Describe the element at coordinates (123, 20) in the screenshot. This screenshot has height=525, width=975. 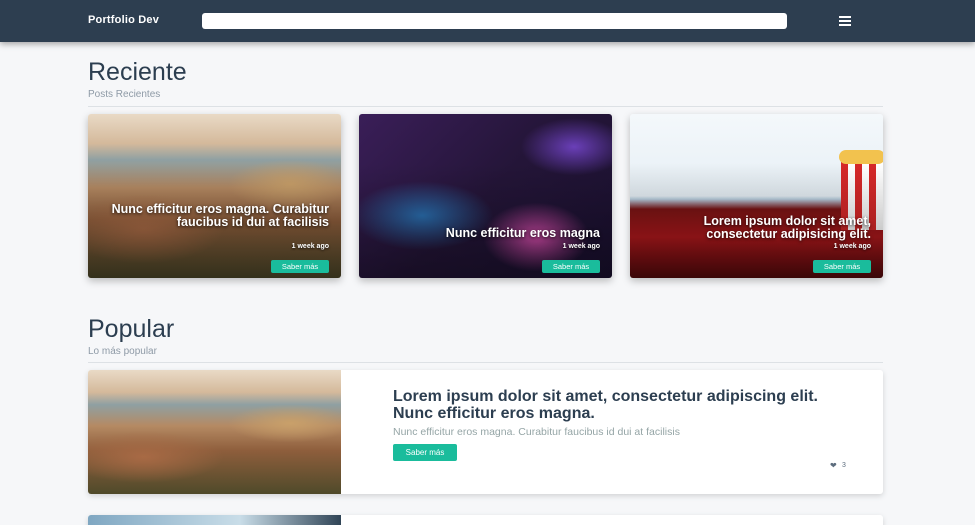
I see `brand-logo: Portfolio Dev` at that location.